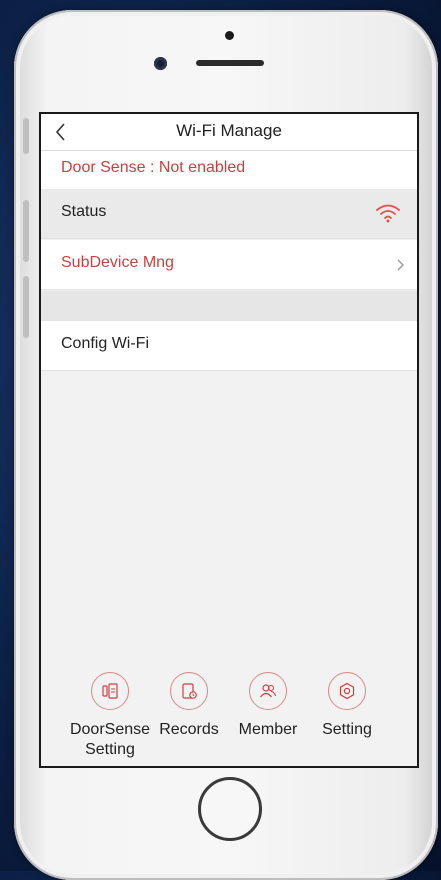 The width and height of the screenshot is (441, 880). I want to click on subdevice-mng-label: SubDevice Mng, so click(117, 262).